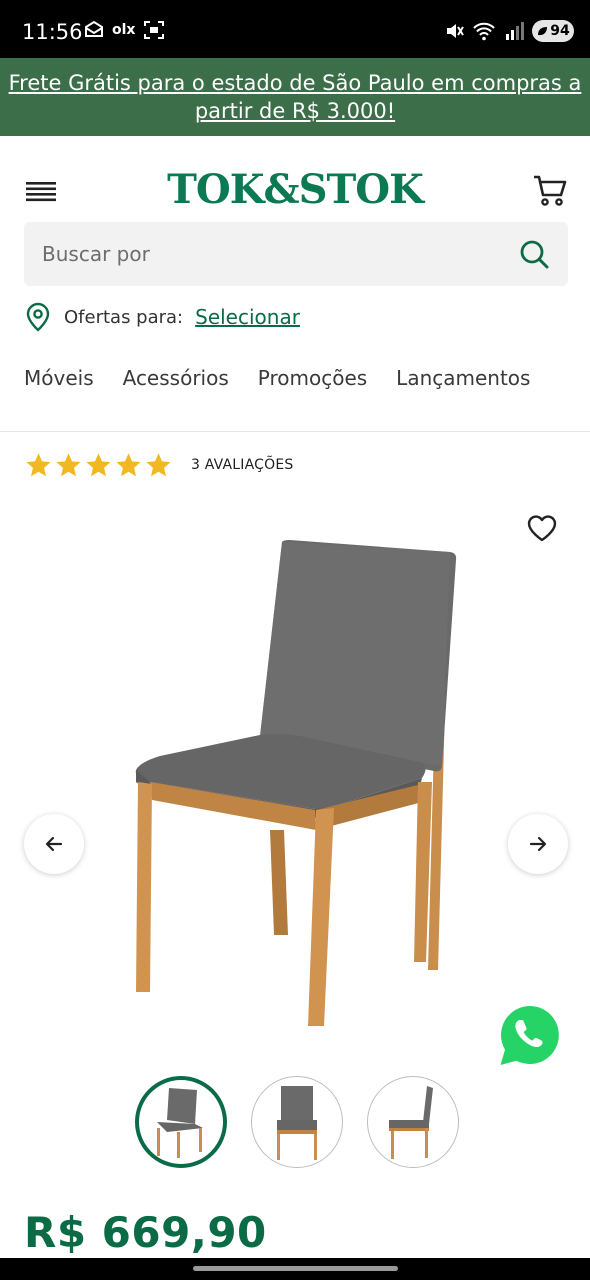 The height and width of the screenshot is (1280, 590). I want to click on location-offers: Ofertas para: Selecionar, so click(162, 317).